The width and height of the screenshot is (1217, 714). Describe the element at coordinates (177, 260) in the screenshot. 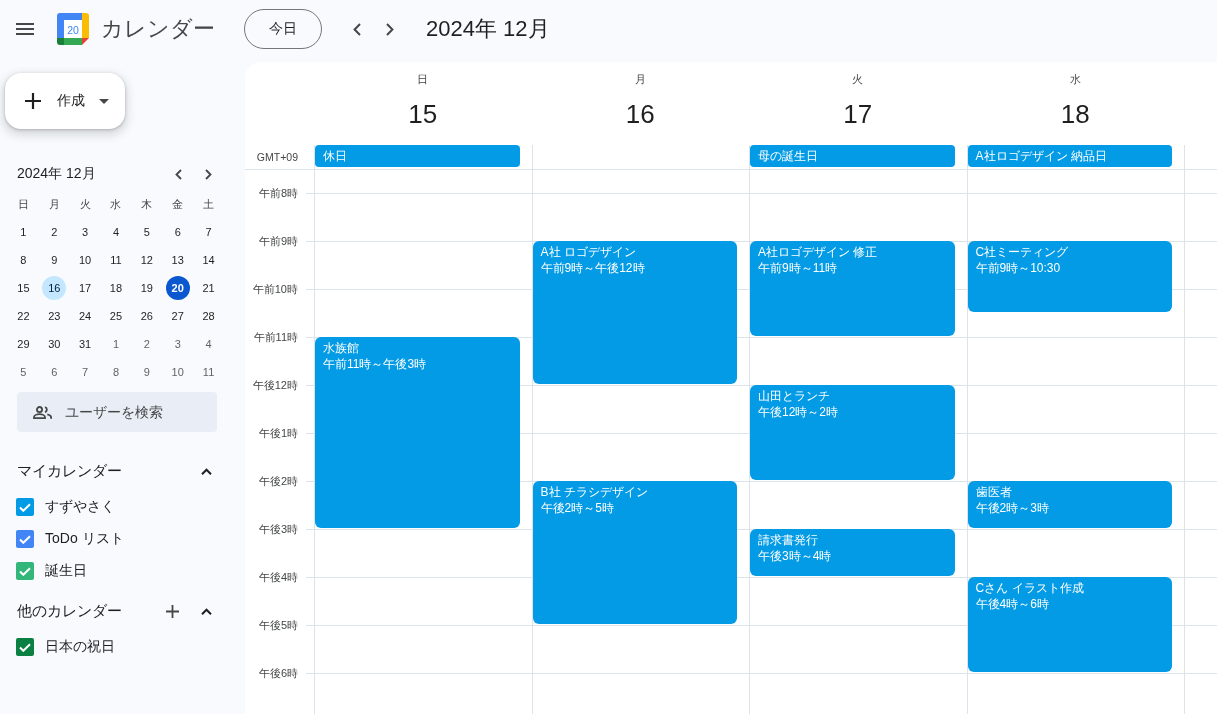

I see `date-button: 13` at that location.